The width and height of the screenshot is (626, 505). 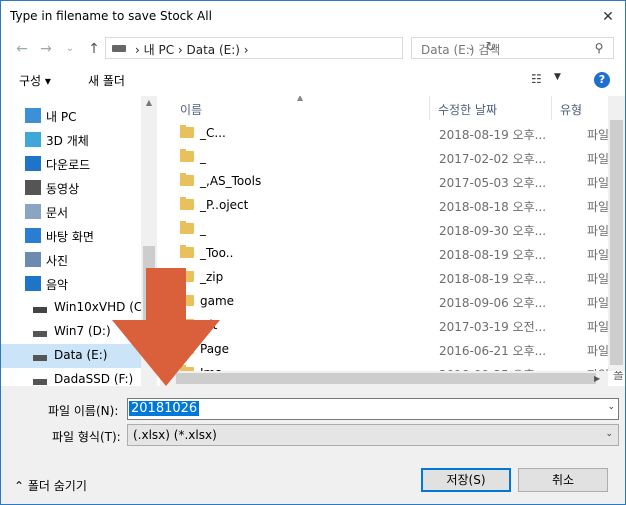 What do you see at coordinates (512, 48) in the screenshot?
I see `search-input: Data (E:) 검색 ⚲` at bounding box center [512, 48].